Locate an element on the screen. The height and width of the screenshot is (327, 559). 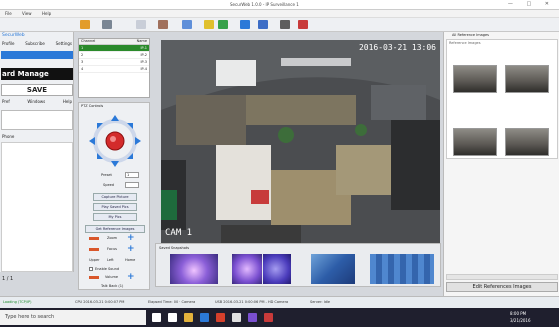
options-row: Pref Windows Help is located at coordinates (37, 102).